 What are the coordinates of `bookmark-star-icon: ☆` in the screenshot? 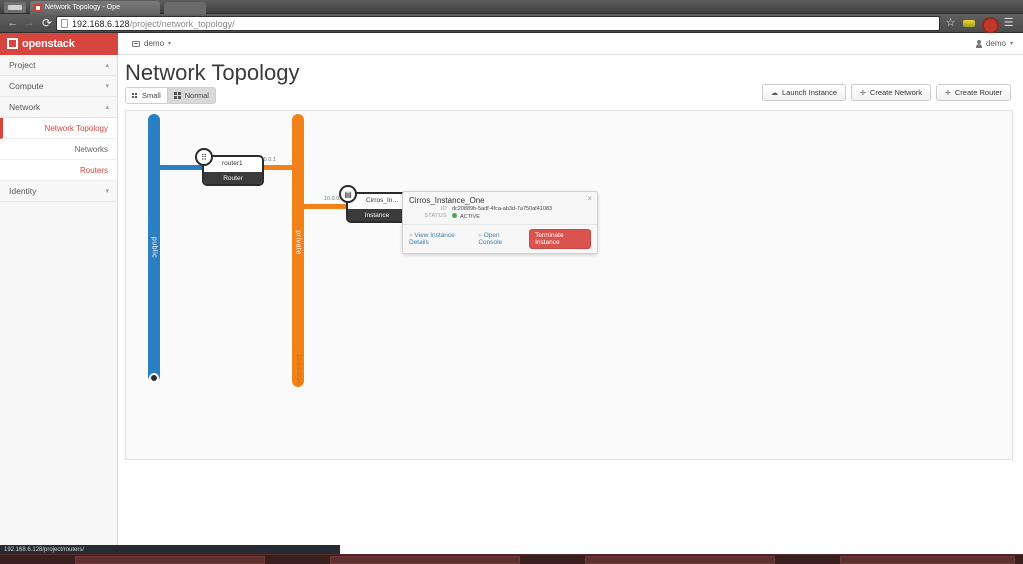 It's located at (950, 23).